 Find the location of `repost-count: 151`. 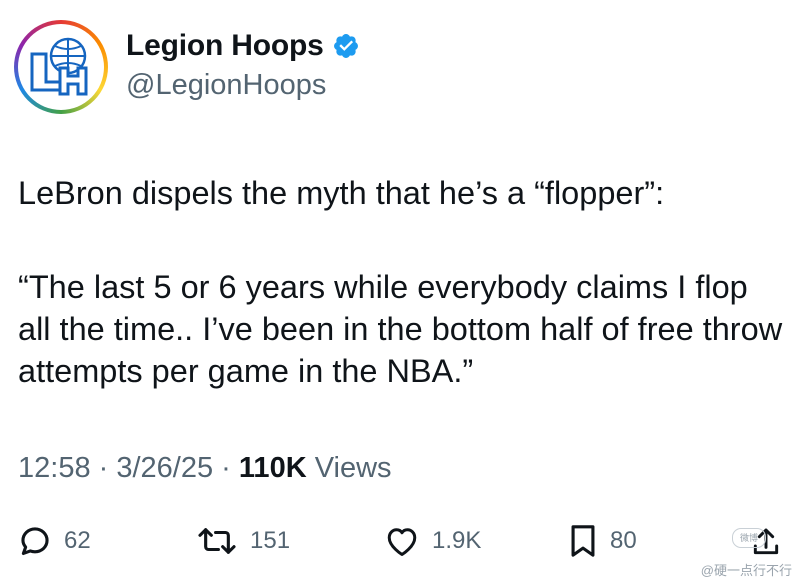

repost-count: 151 is located at coordinates (270, 540).